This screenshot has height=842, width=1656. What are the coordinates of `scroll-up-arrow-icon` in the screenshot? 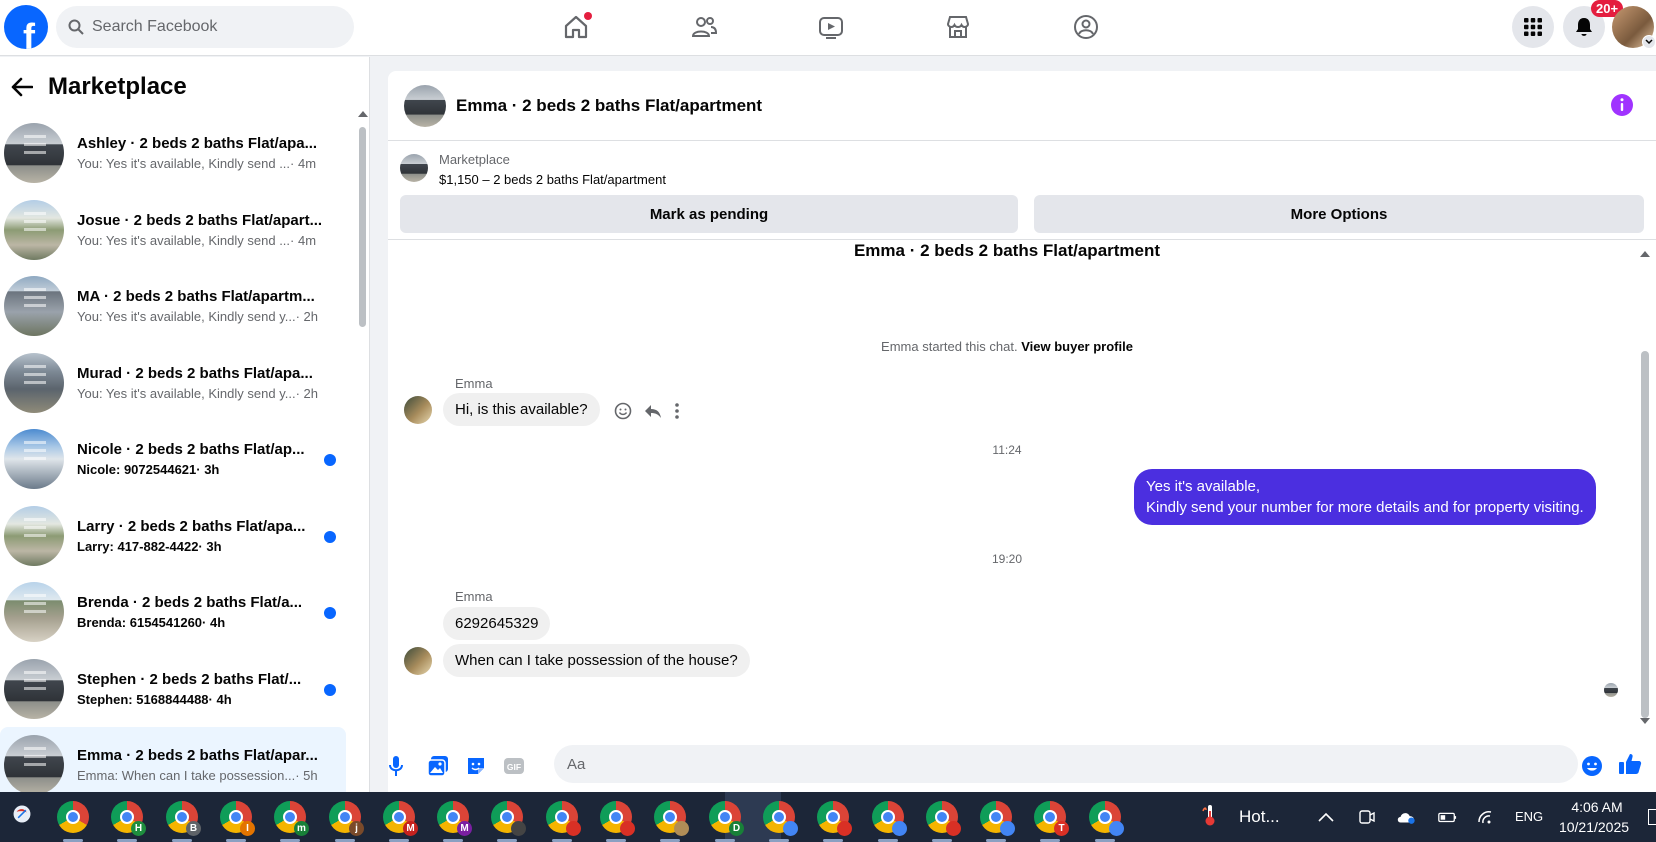 It's located at (363, 114).